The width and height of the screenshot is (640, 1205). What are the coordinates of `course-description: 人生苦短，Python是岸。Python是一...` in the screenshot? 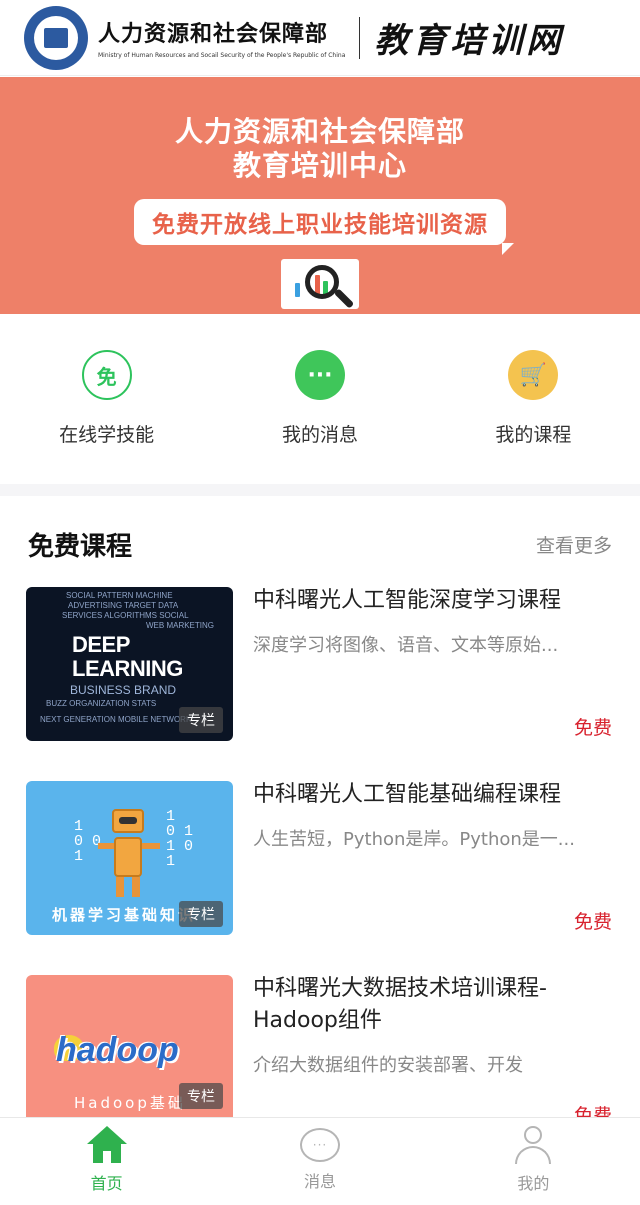 It's located at (414, 839).